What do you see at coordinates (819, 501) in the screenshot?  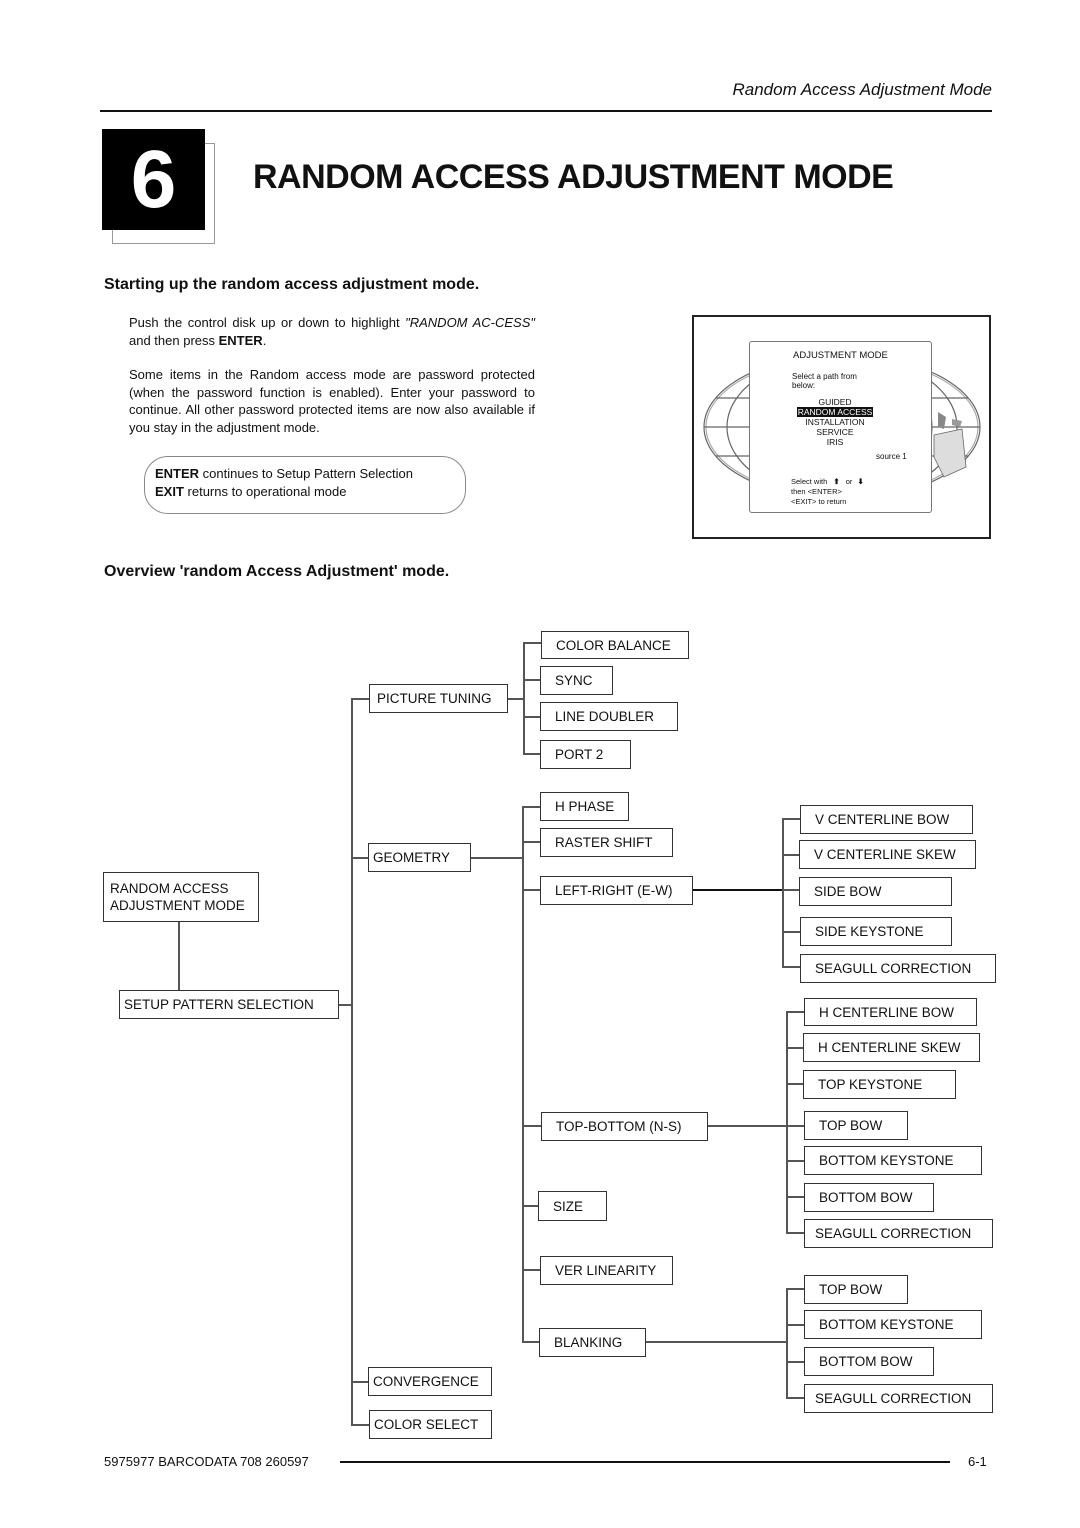 I see `osd-hint-line3: <EXIT> to return` at bounding box center [819, 501].